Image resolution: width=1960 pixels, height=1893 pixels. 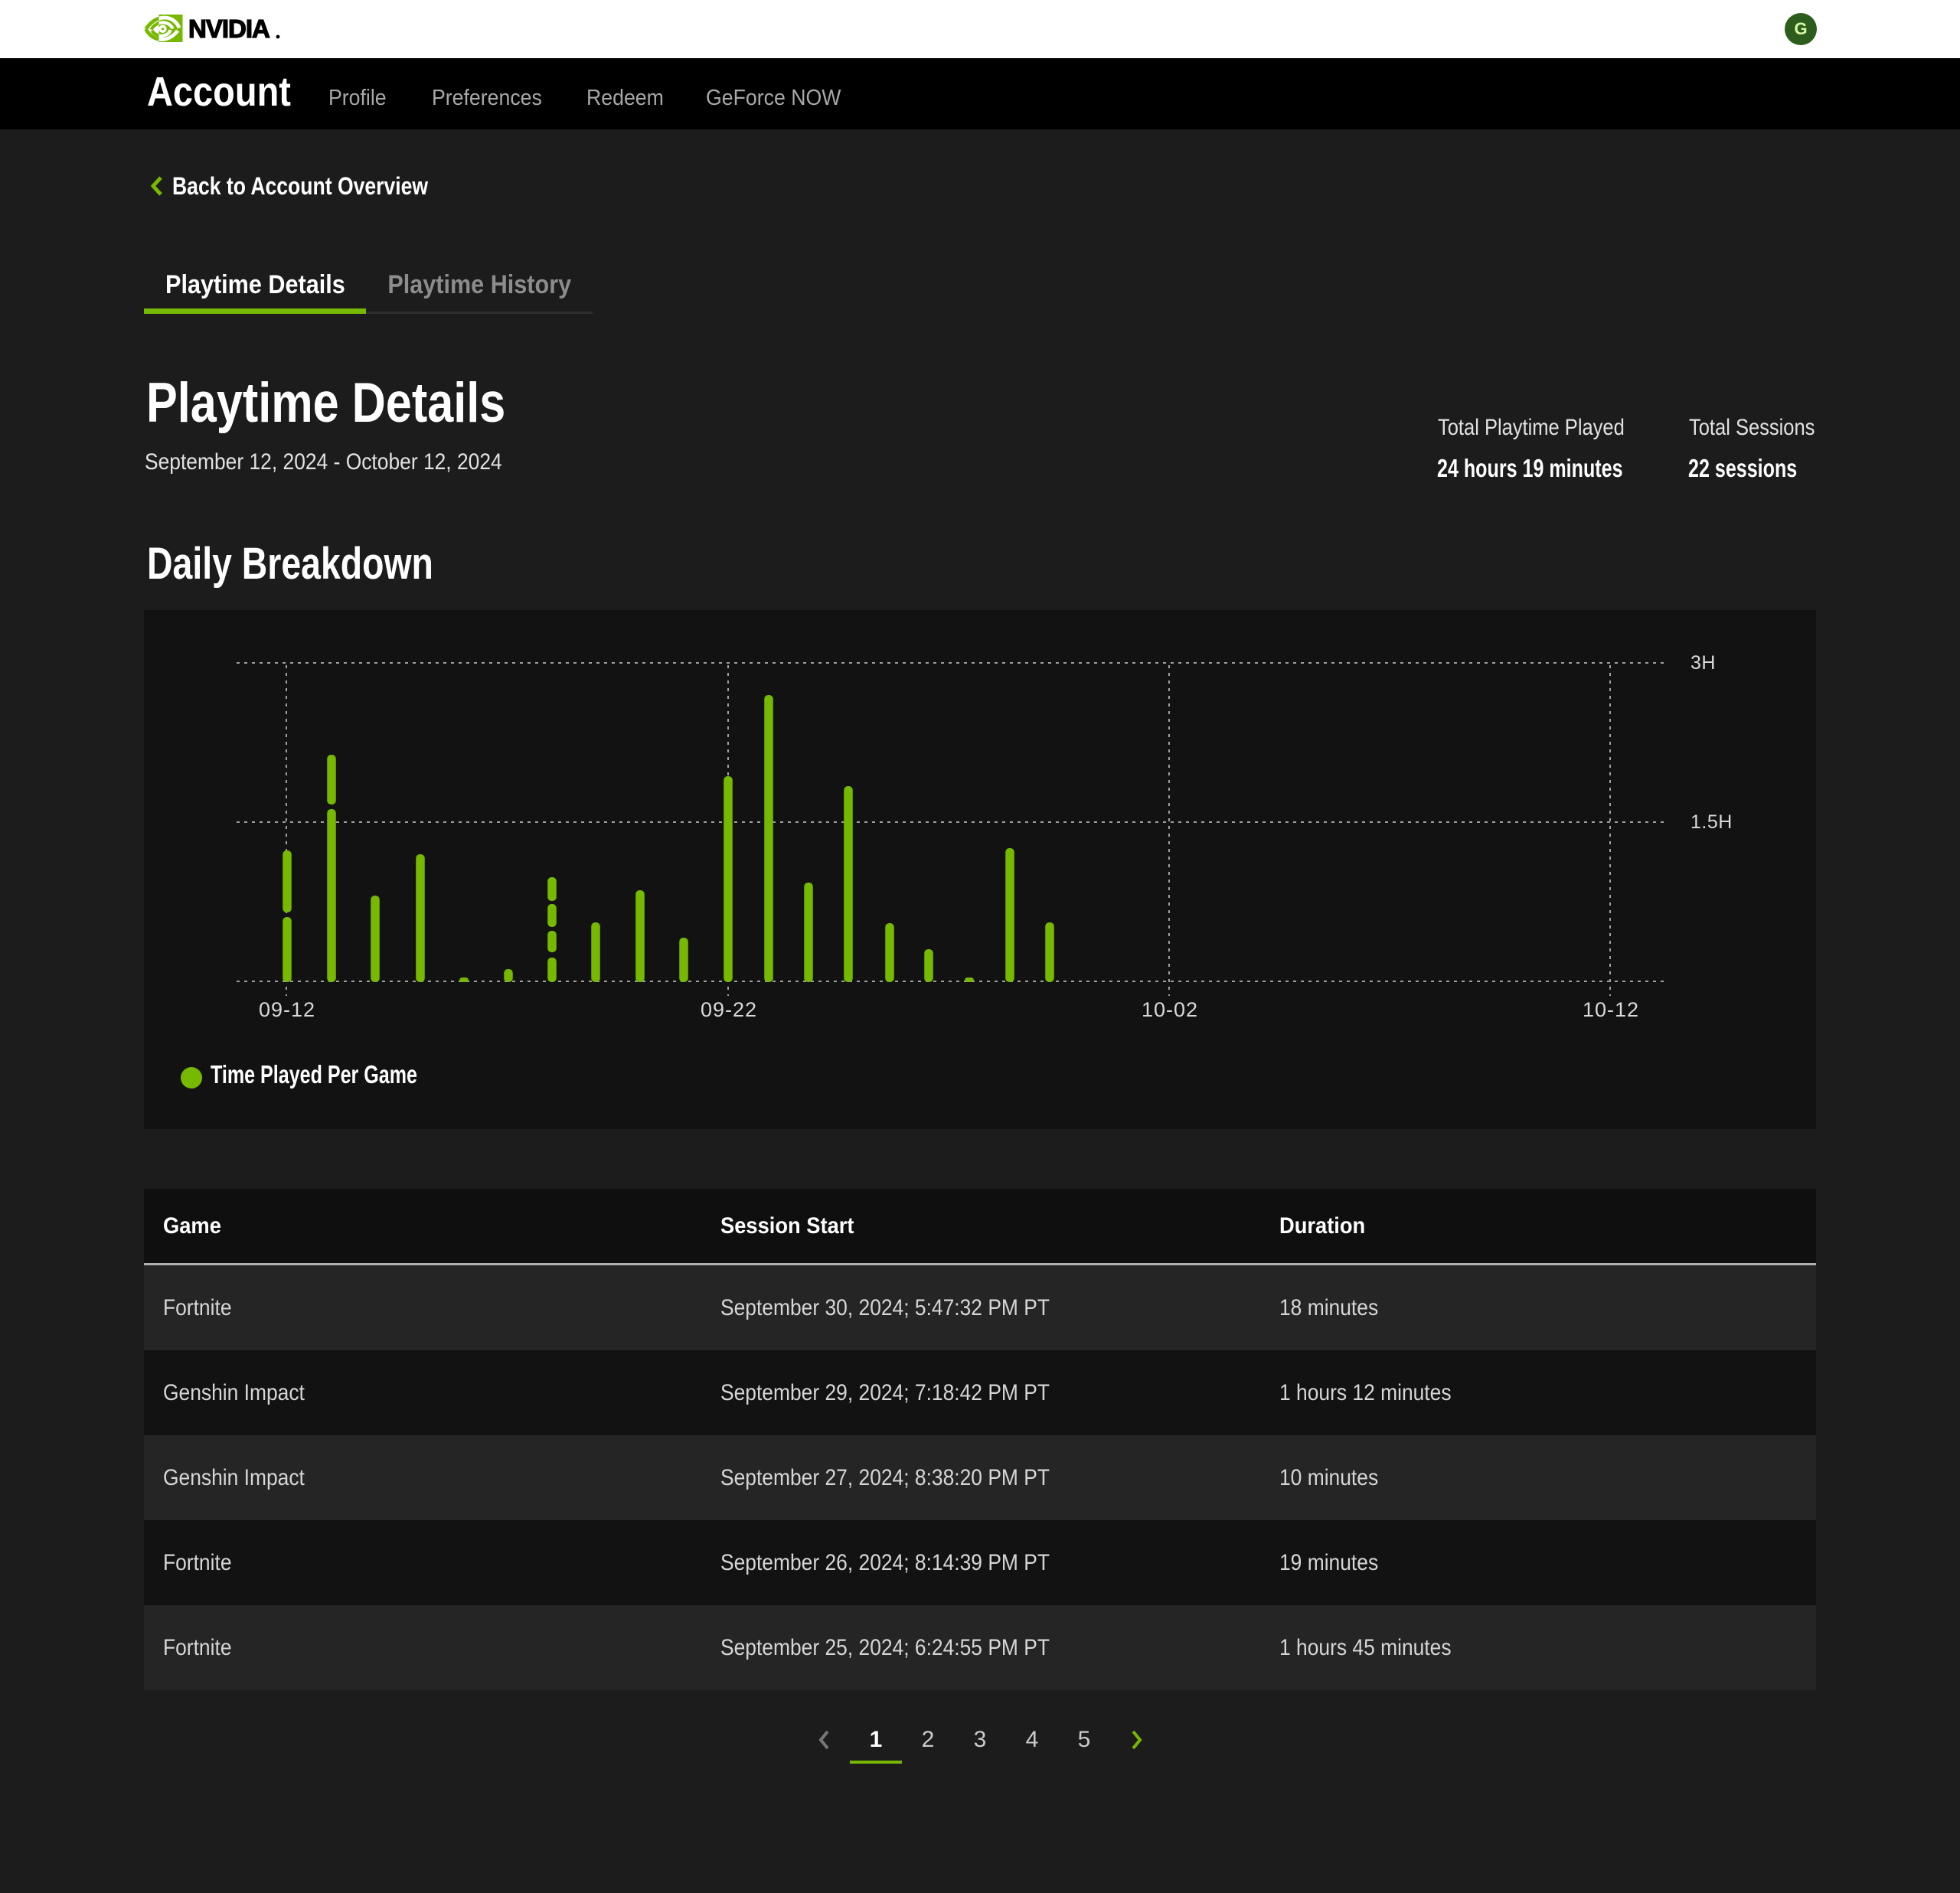 I want to click on svg-text: 10-12, so click(x=1611, y=1010).